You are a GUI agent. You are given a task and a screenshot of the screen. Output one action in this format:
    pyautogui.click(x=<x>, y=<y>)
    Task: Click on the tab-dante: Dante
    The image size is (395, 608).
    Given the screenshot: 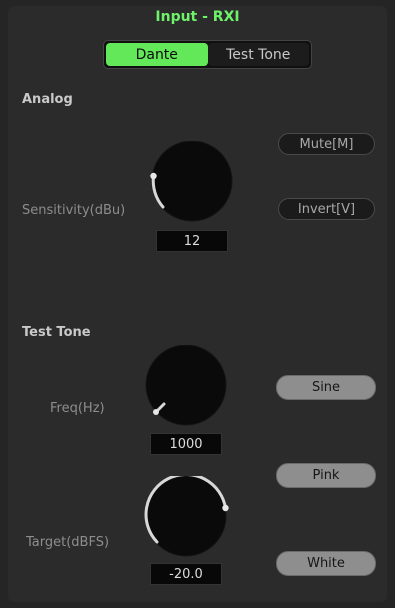 What is the action you would take?
    pyautogui.click(x=157, y=54)
    